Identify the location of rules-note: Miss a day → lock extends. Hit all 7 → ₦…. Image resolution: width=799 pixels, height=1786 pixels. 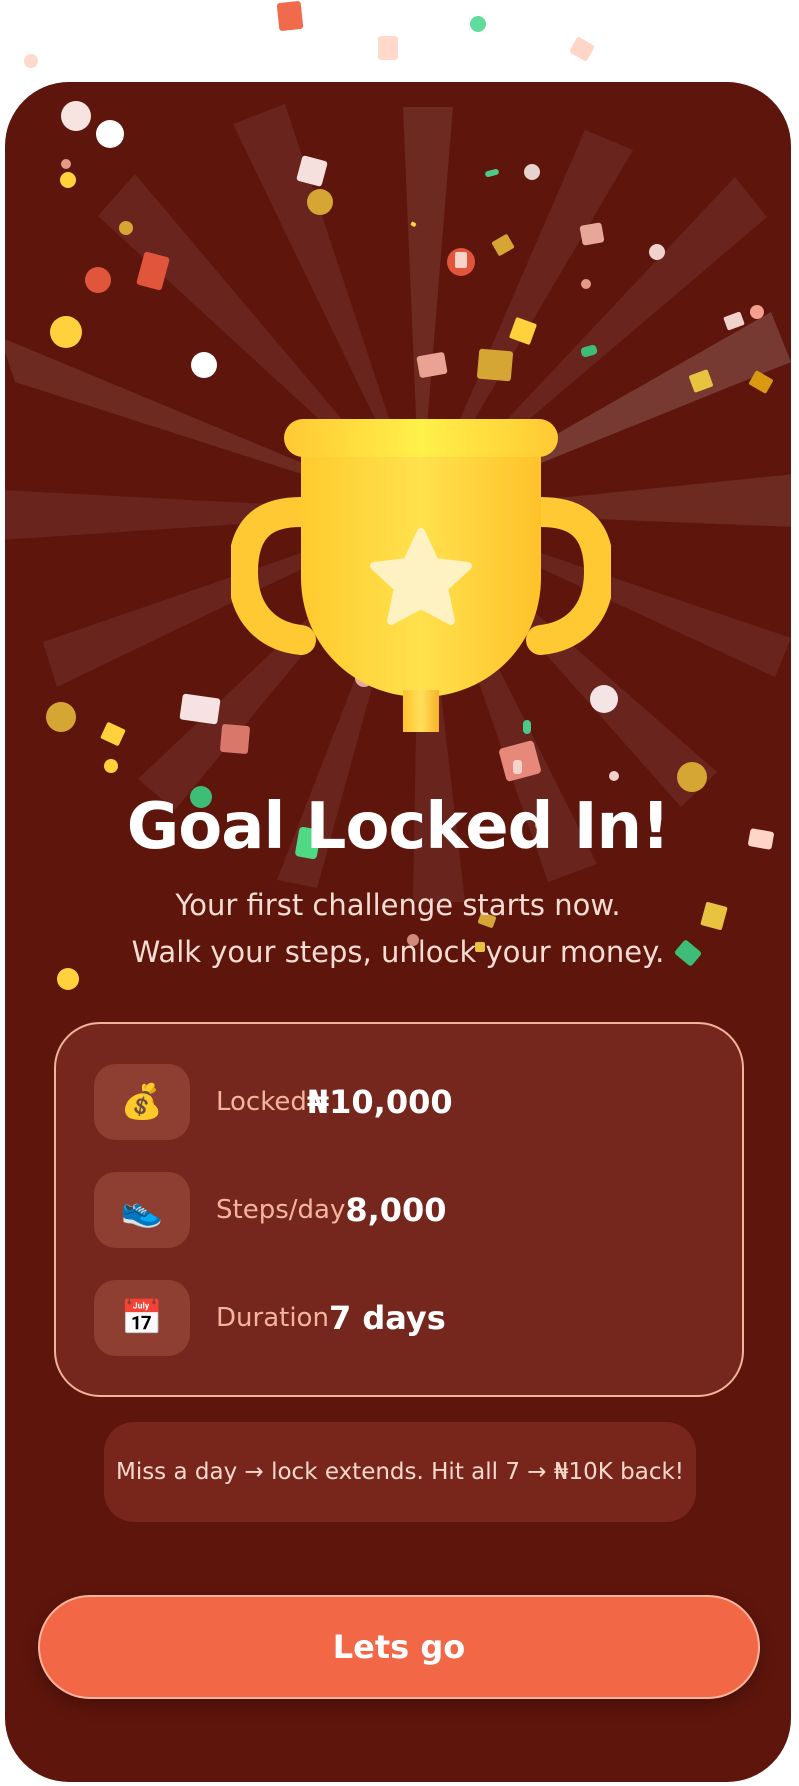
(400, 1472).